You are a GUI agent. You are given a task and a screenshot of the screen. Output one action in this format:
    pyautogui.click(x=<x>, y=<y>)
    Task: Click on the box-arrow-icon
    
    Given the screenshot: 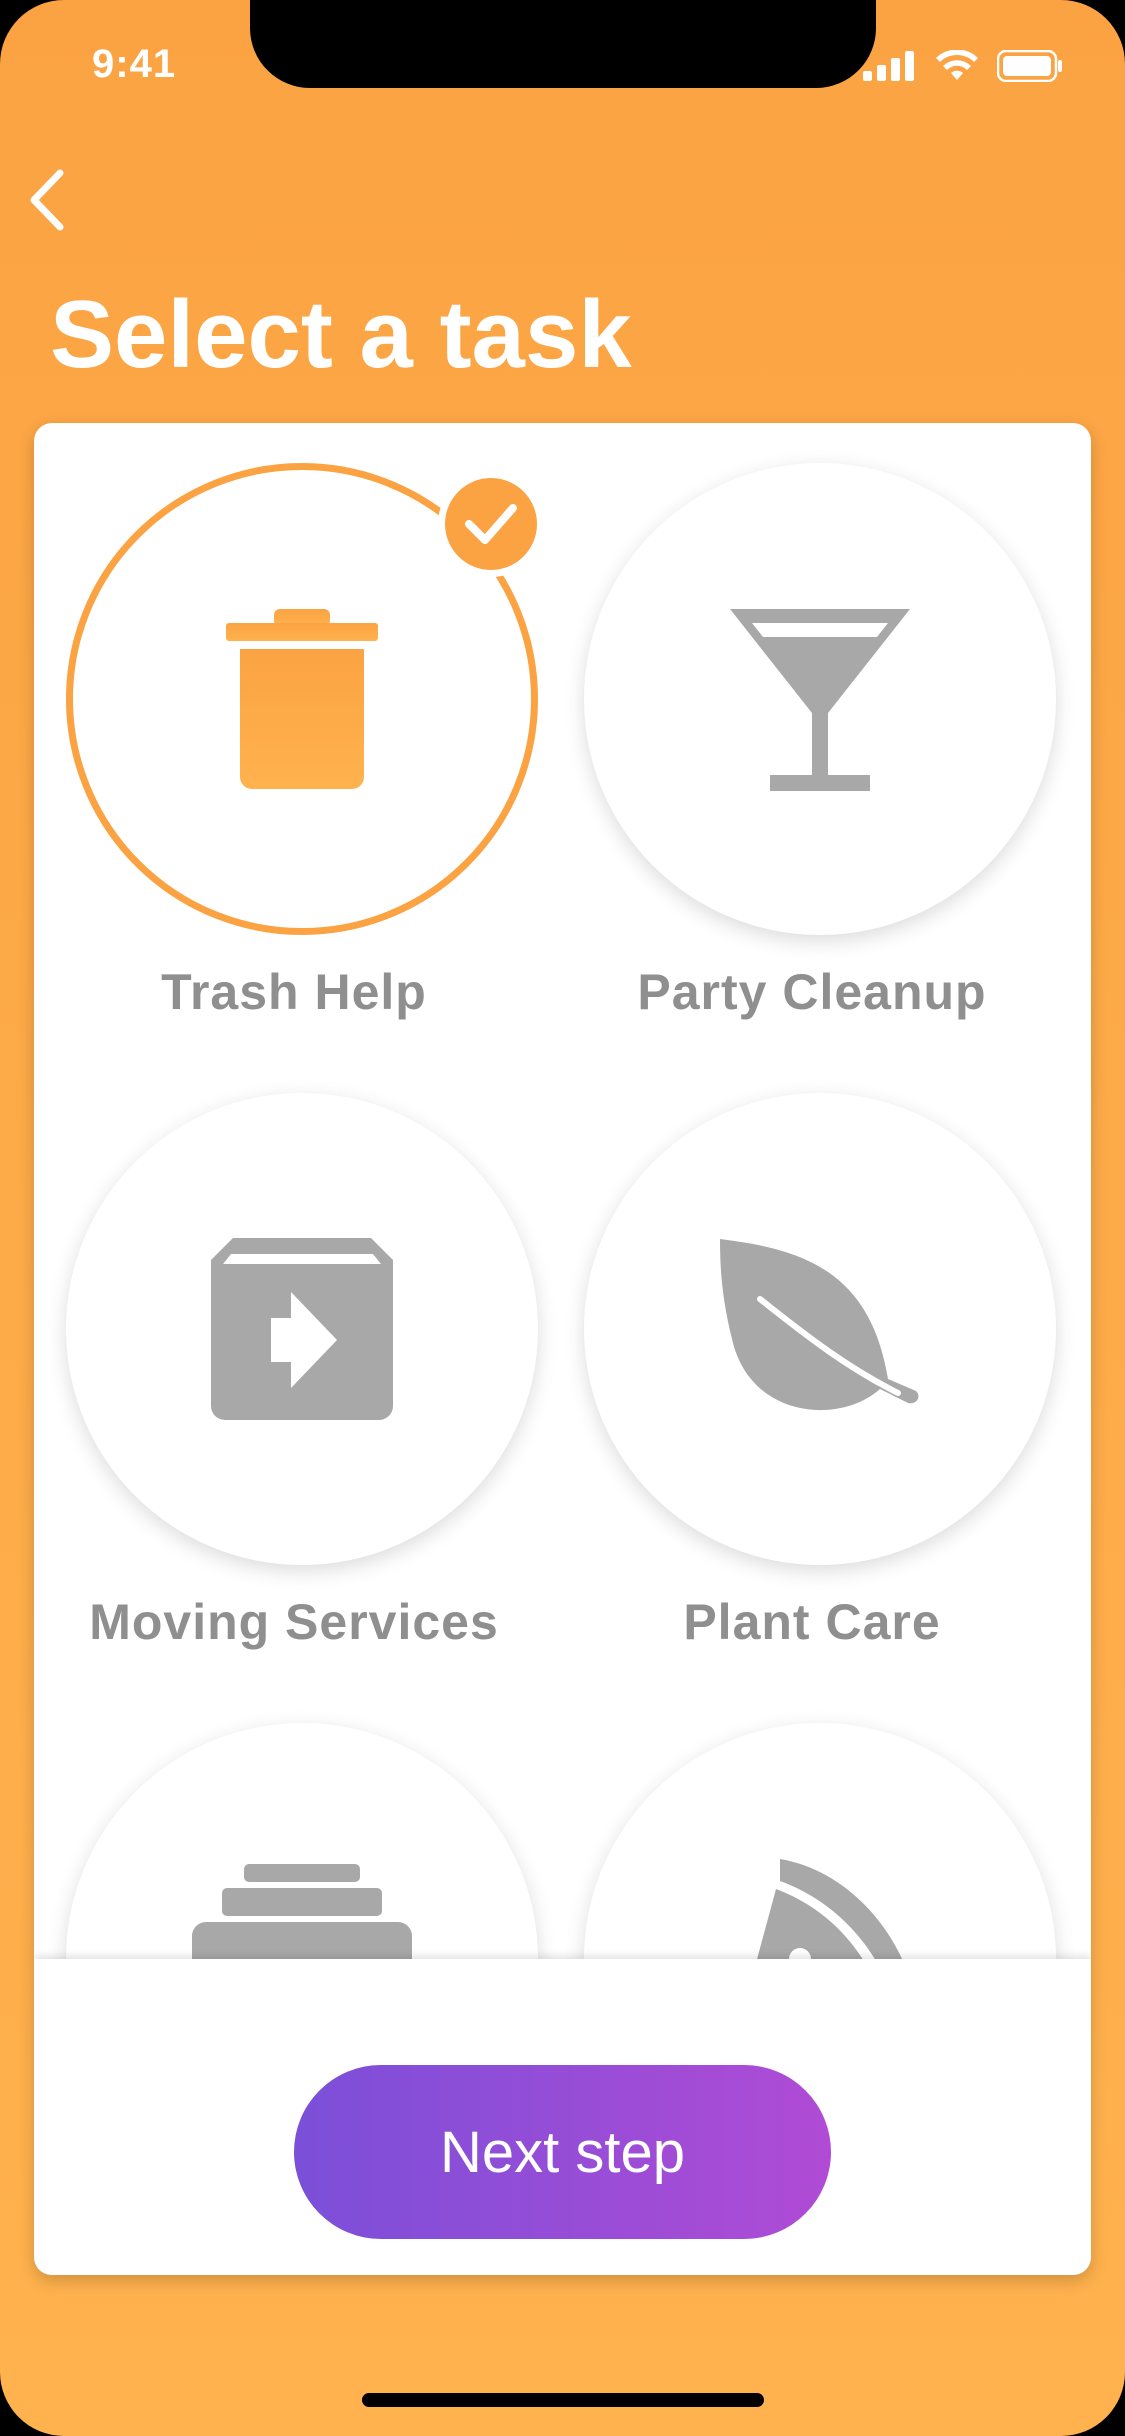 What is the action you would take?
    pyautogui.click(x=302, y=1329)
    